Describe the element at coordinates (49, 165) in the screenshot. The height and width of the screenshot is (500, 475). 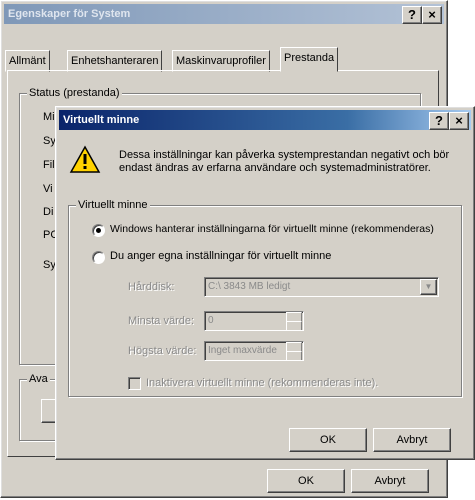
I see `status-row-label: Fil` at that location.